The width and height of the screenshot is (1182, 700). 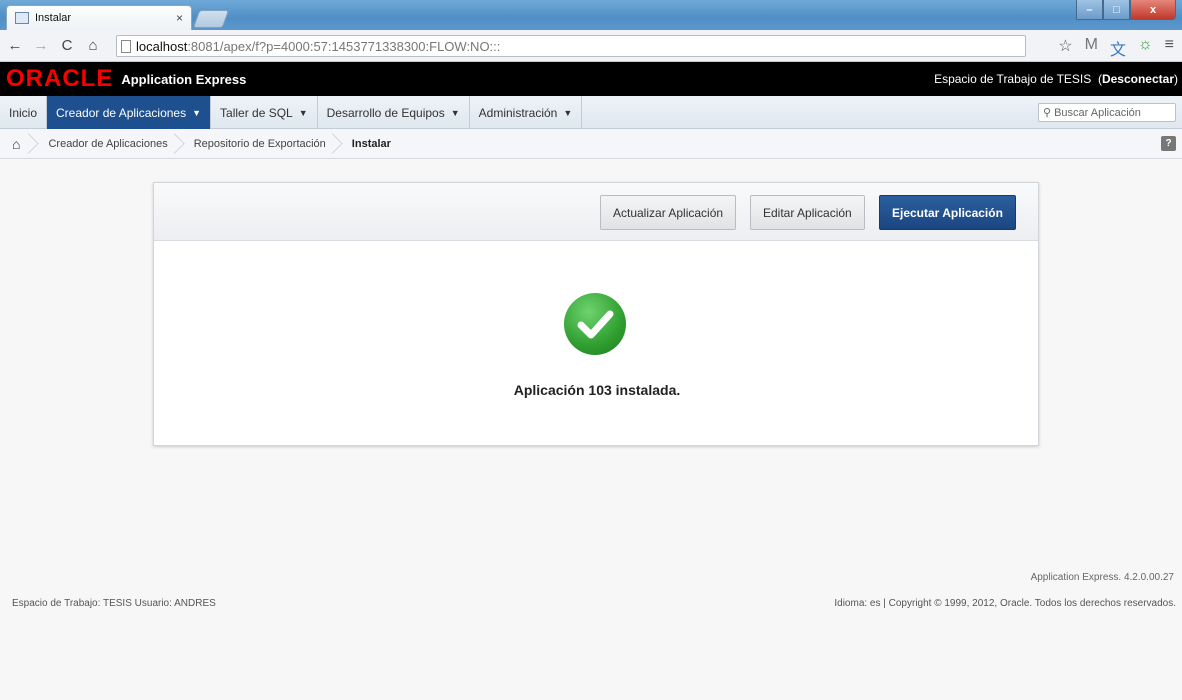 I want to click on menu-taller-sql: Taller de SQL ▼, so click(x=264, y=112).